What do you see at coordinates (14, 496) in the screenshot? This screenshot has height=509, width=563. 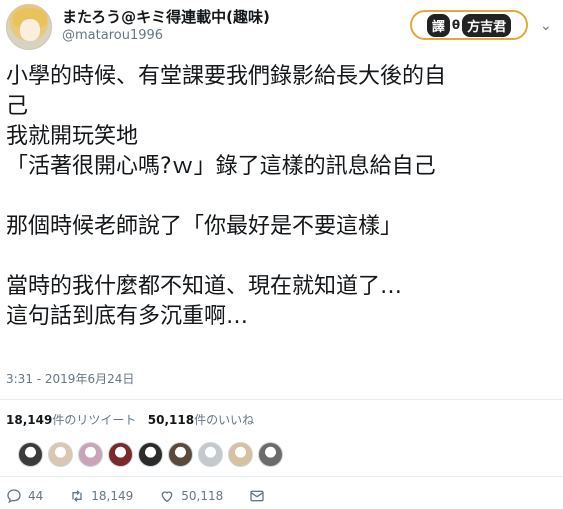 I see `reply-icon` at bounding box center [14, 496].